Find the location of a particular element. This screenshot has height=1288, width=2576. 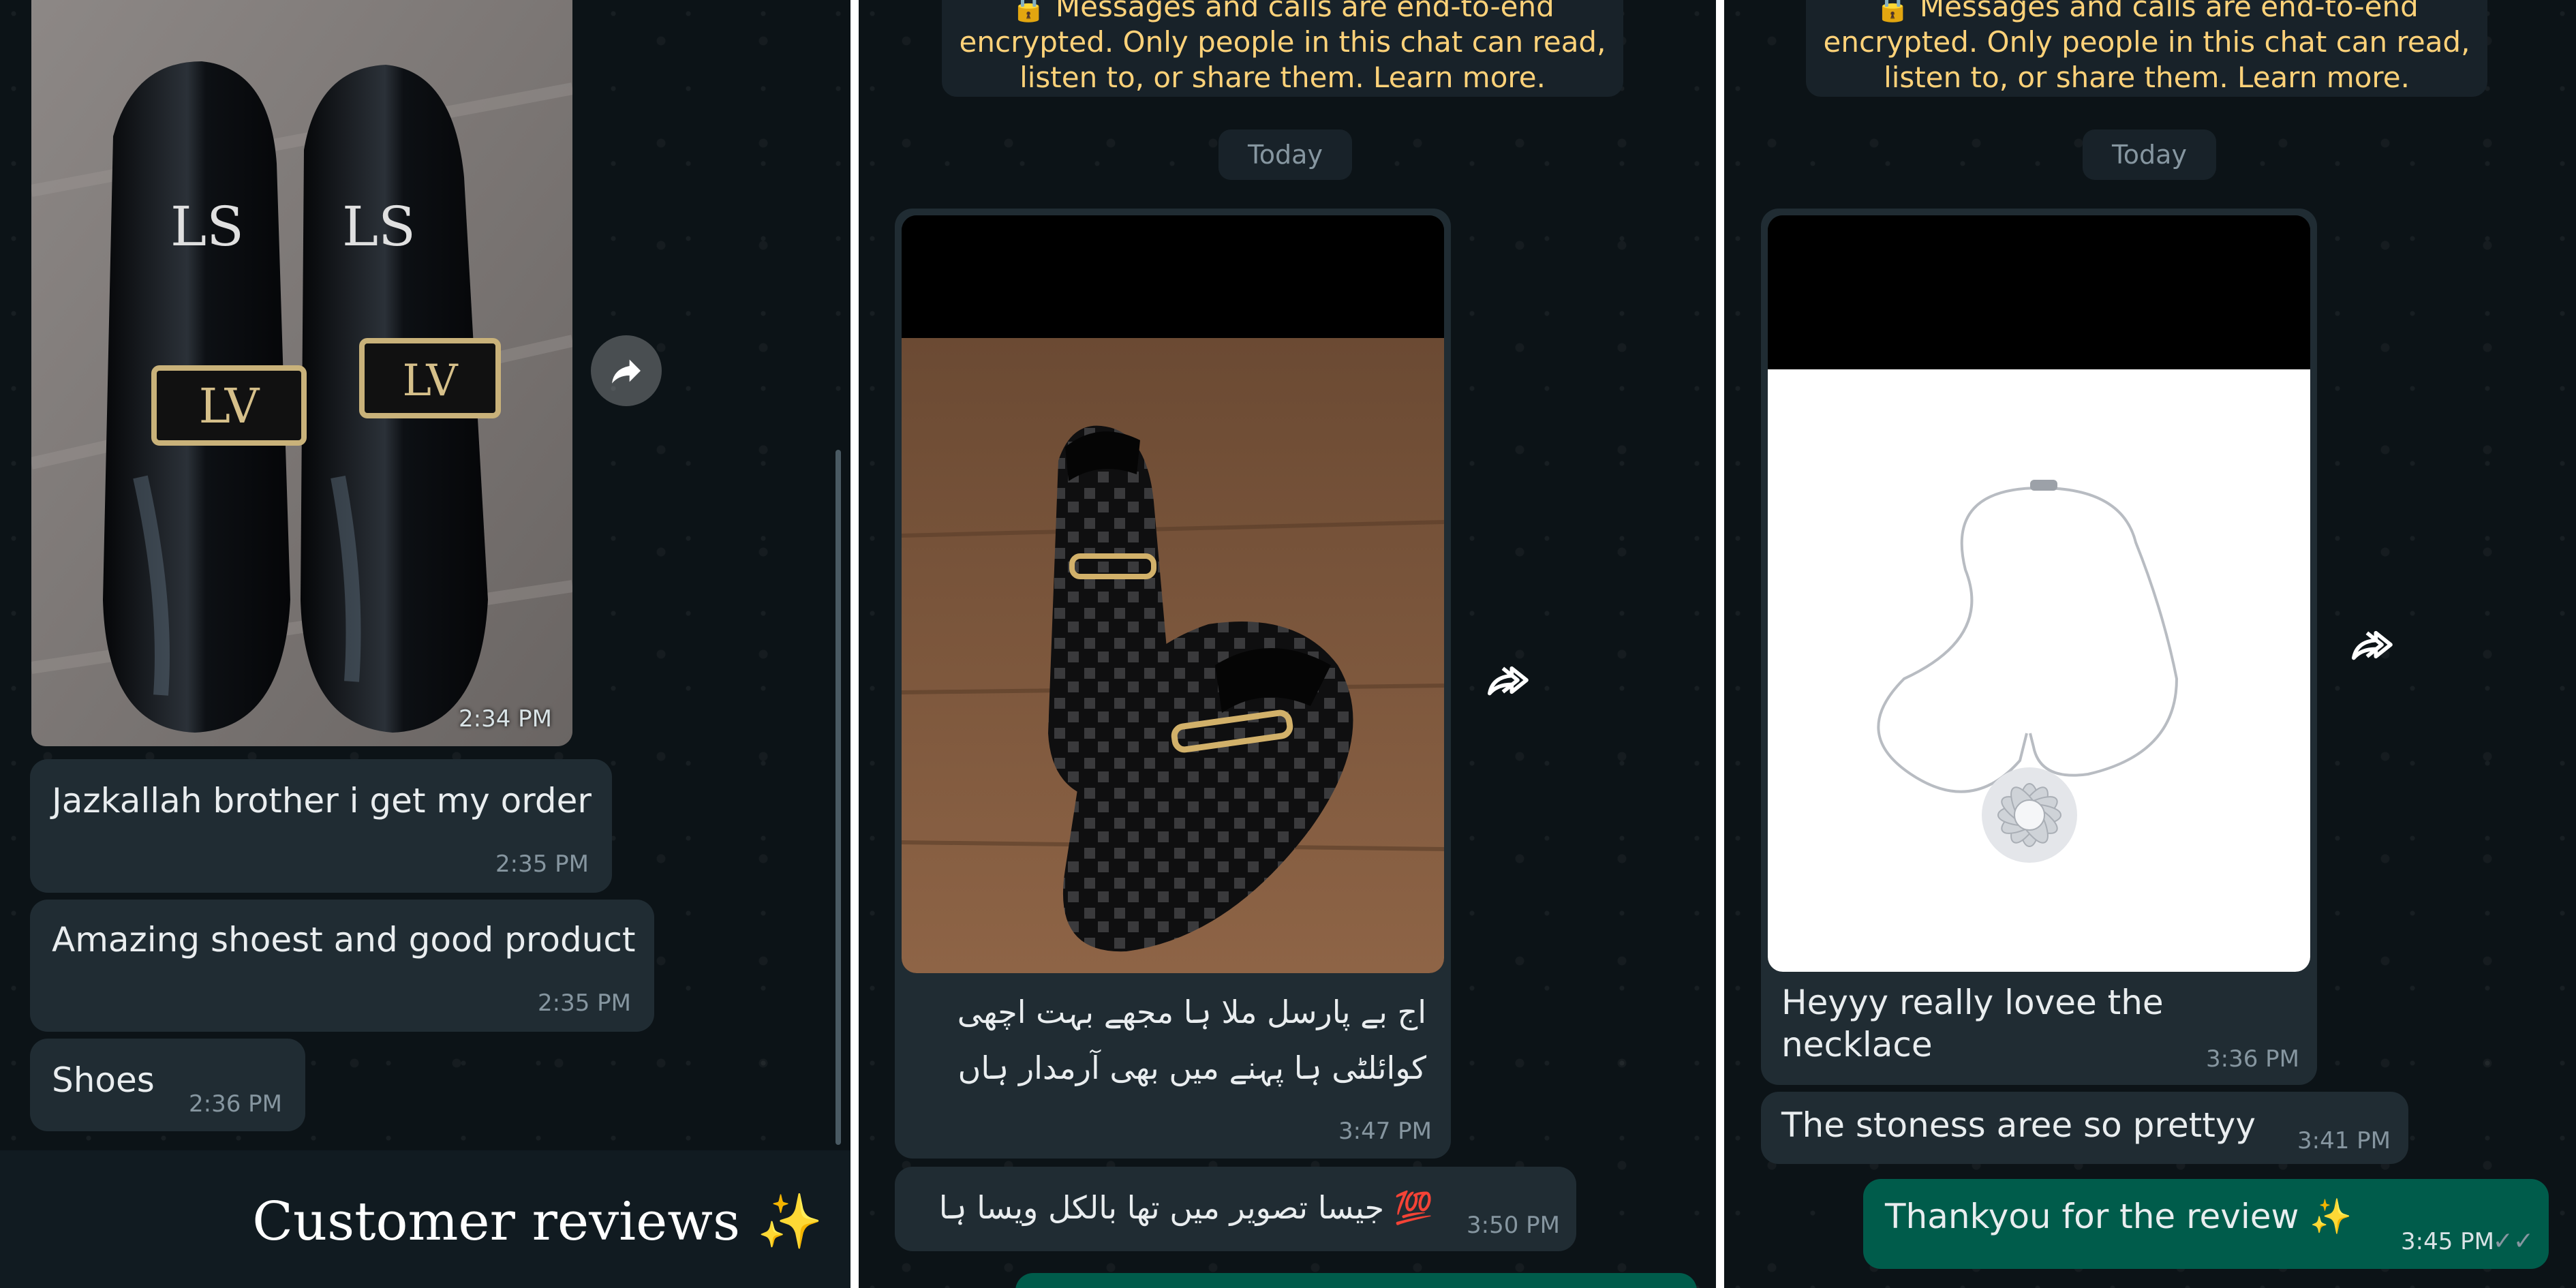

loafer-photo-graphic is located at coordinates (1173, 594).